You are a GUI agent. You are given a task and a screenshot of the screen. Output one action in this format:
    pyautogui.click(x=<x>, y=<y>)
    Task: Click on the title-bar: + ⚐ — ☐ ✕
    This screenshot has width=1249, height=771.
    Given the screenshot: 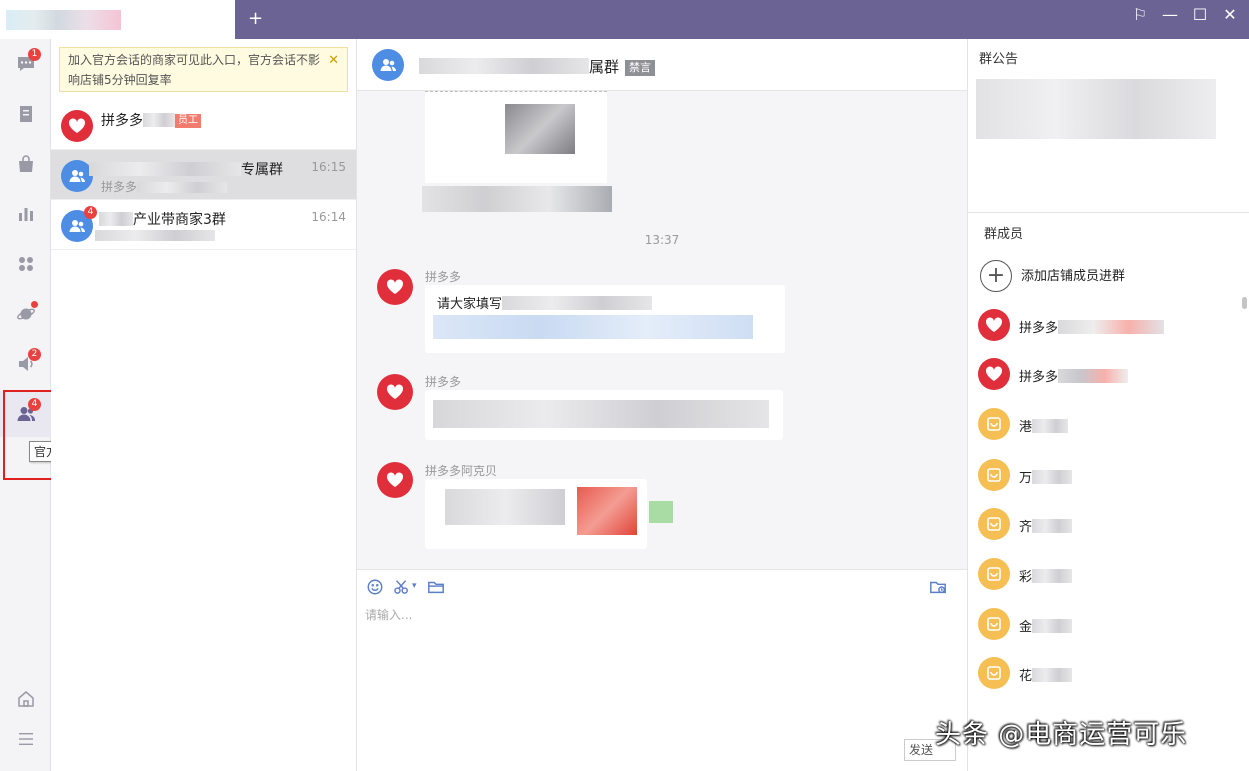 What is the action you would take?
    pyautogui.click(x=624, y=19)
    